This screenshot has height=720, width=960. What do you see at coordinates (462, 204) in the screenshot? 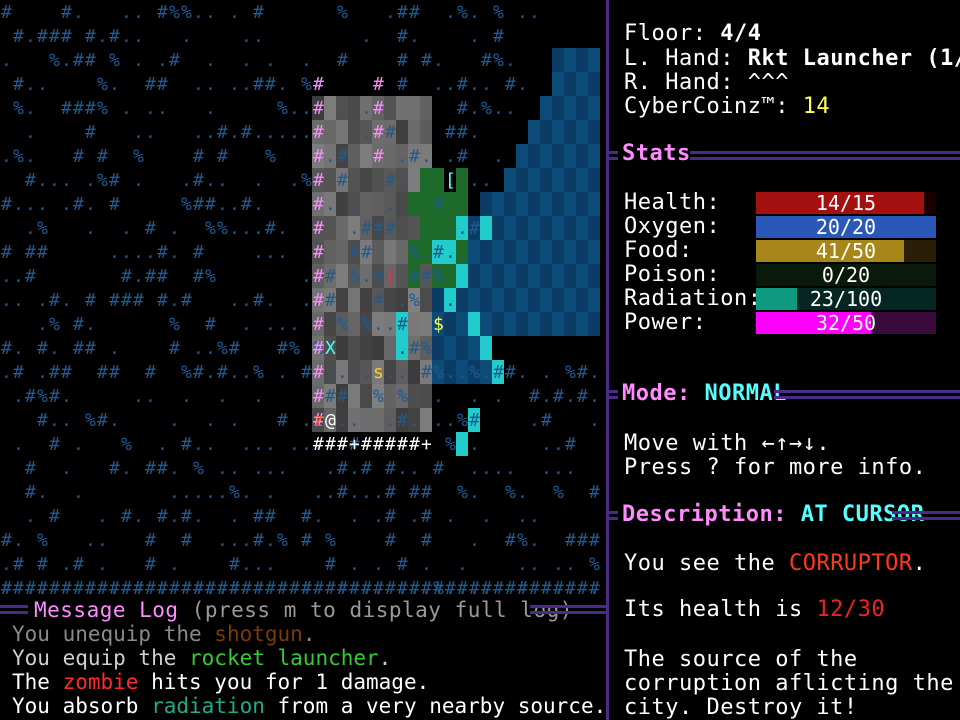
I see `corruption-tile` at bounding box center [462, 204].